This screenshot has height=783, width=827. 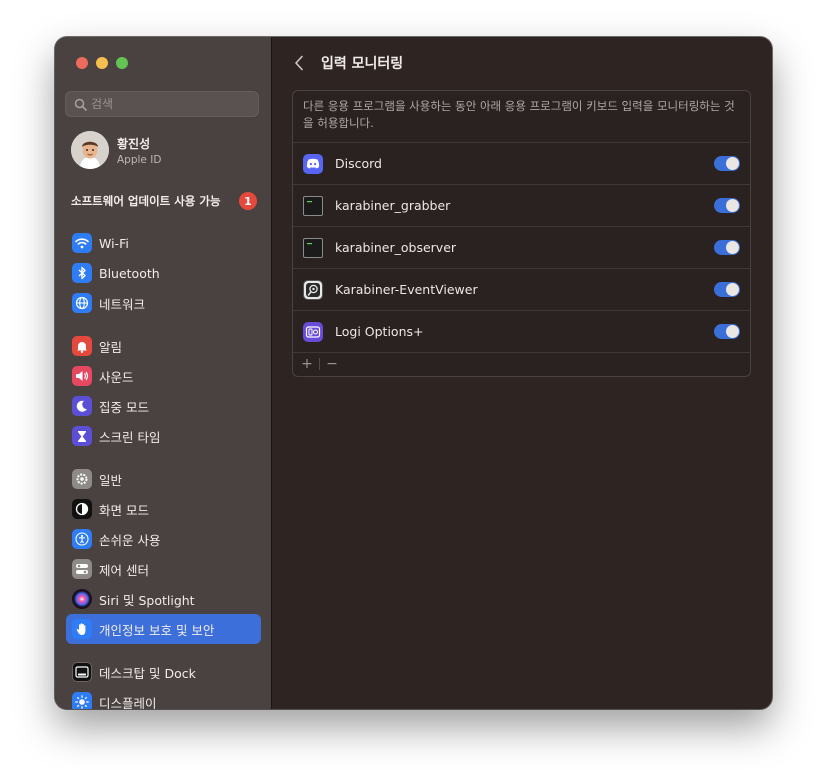 What do you see at coordinates (163, 539) in the screenshot?
I see `sidebar-item-accessibility: 손쉬운 사용` at bounding box center [163, 539].